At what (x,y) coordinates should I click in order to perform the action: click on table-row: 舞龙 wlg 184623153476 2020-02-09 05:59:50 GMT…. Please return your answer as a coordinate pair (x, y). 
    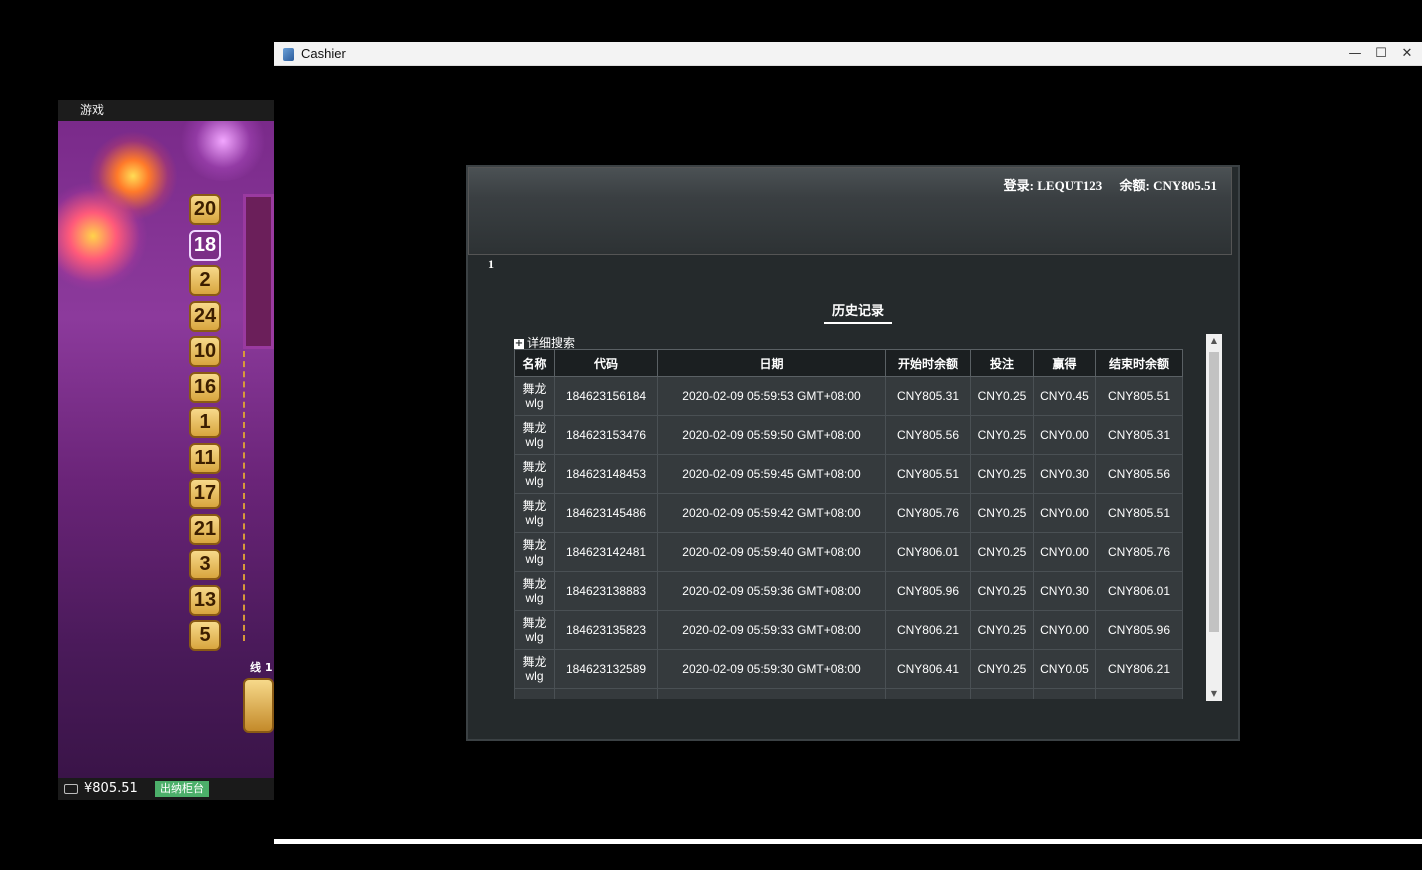
    Looking at the image, I should click on (848, 435).